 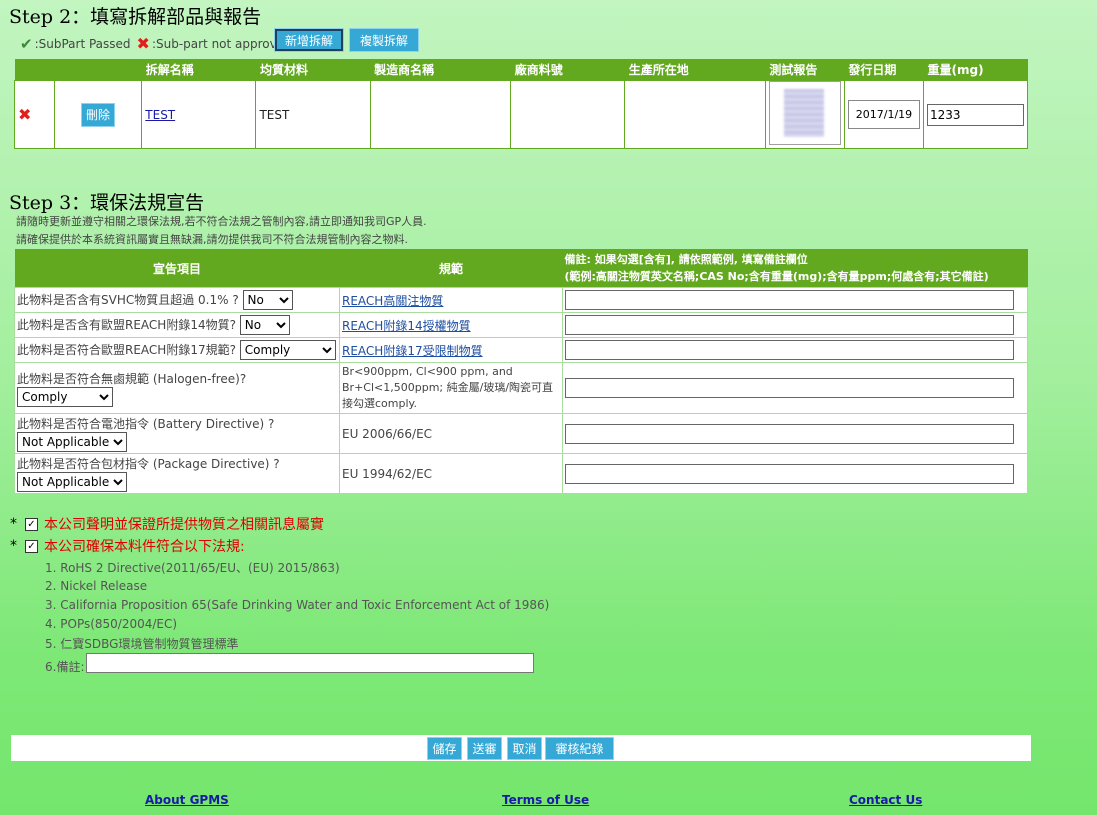 What do you see at coordinates (309, 40) in the screenshot?
I see `add-disassembly-button: 新增拆解` at bounding box center [309, 40].